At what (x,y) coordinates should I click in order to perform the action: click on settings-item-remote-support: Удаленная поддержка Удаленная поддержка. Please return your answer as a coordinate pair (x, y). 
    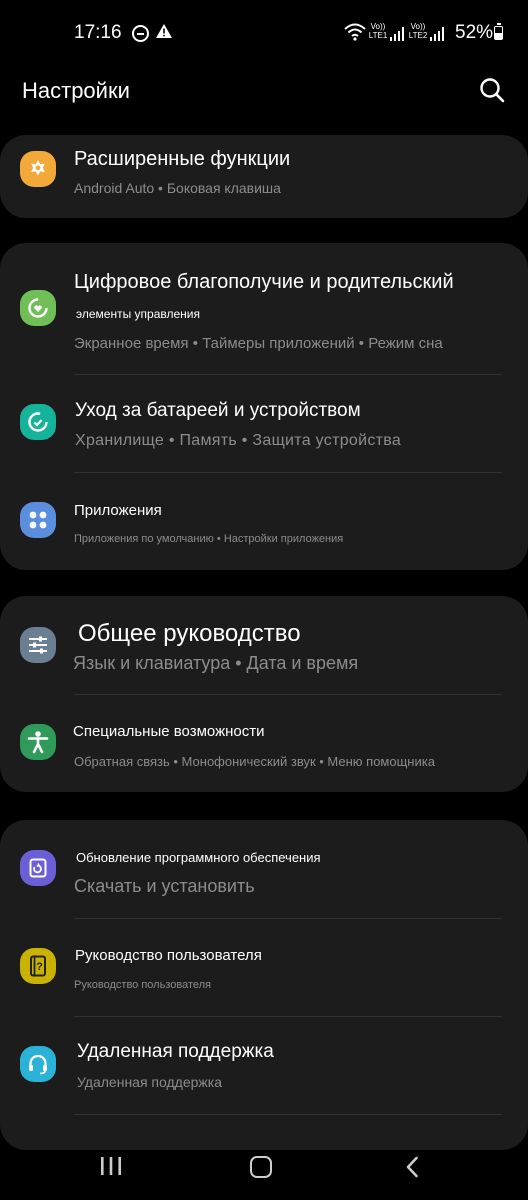
    Looking at the image, I should click on (264, 1065).